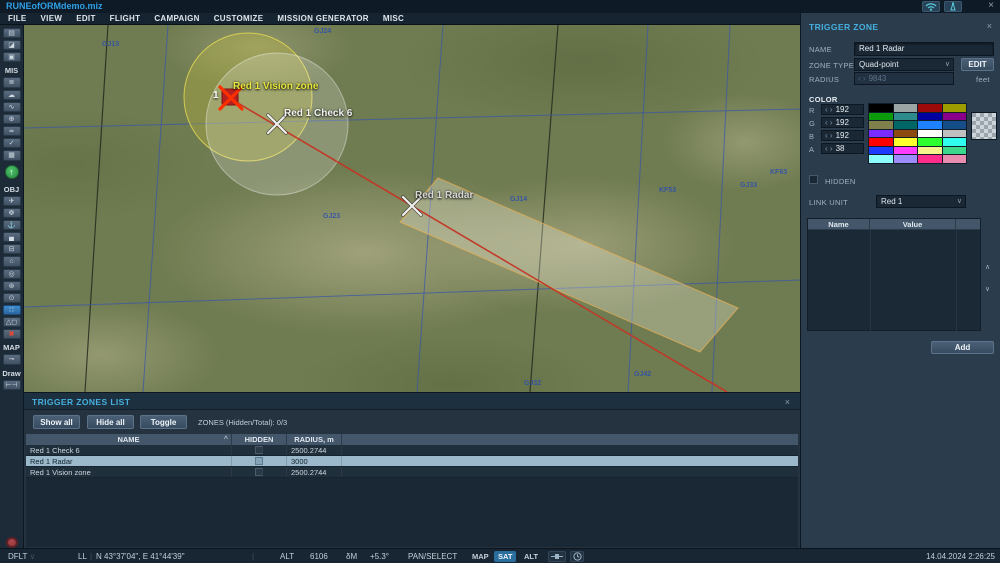 The image size is (1000, 563). What do you see at coordinates (842, 109) in the screenshot?
I see `channel-spinner-r: ‹ › 192` at bounding box center [842, 109].